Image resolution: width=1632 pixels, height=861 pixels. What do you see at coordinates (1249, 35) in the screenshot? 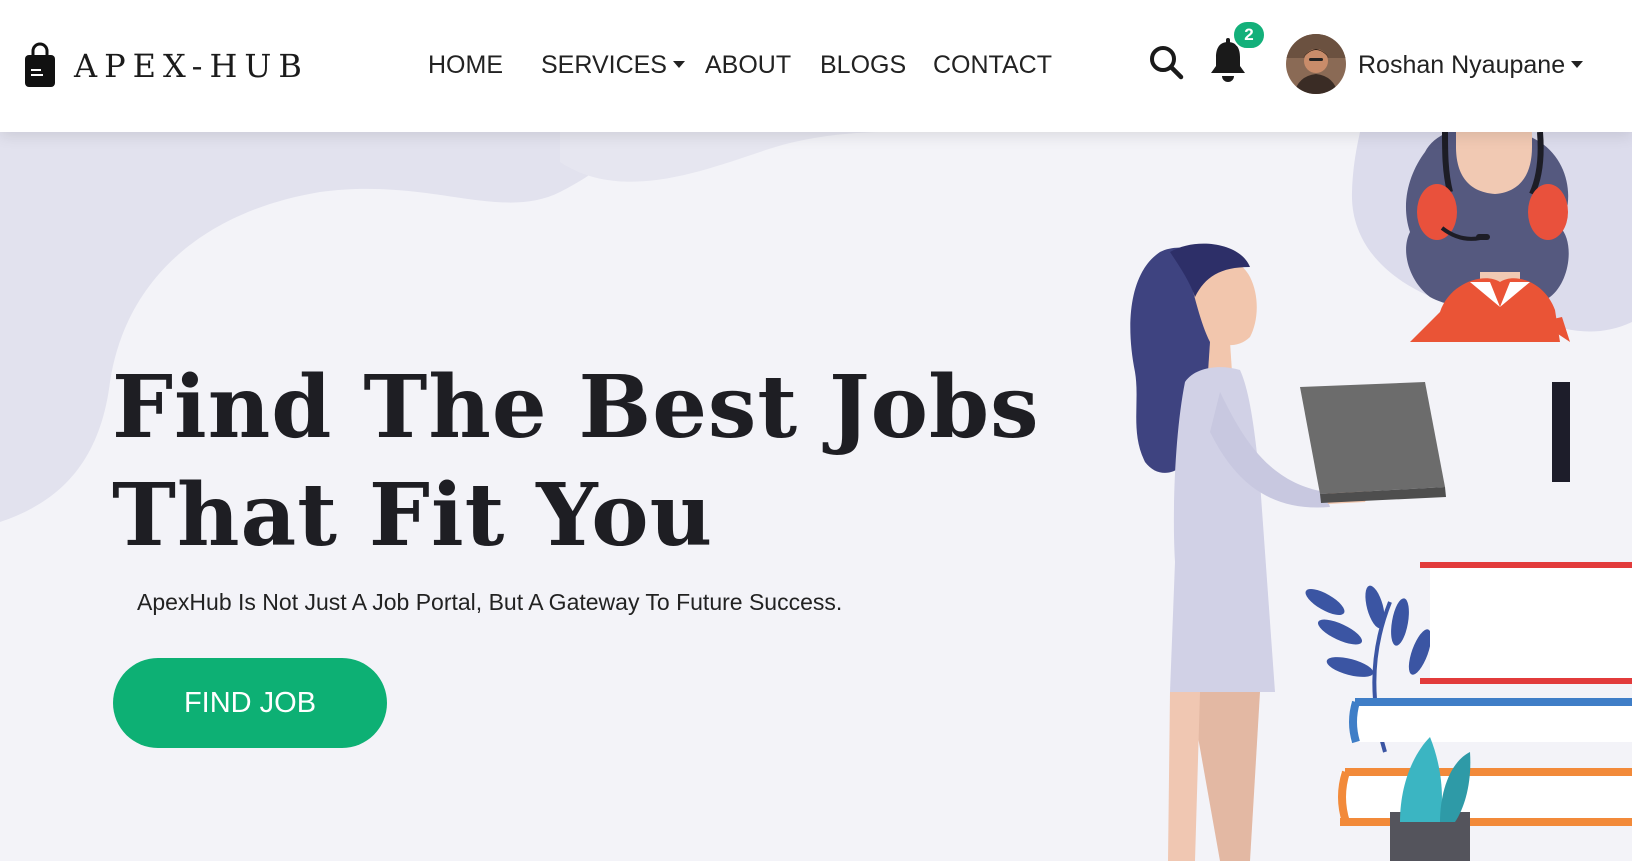
I see `notification-count-badge: 2` at bounding box center [1249, 35].